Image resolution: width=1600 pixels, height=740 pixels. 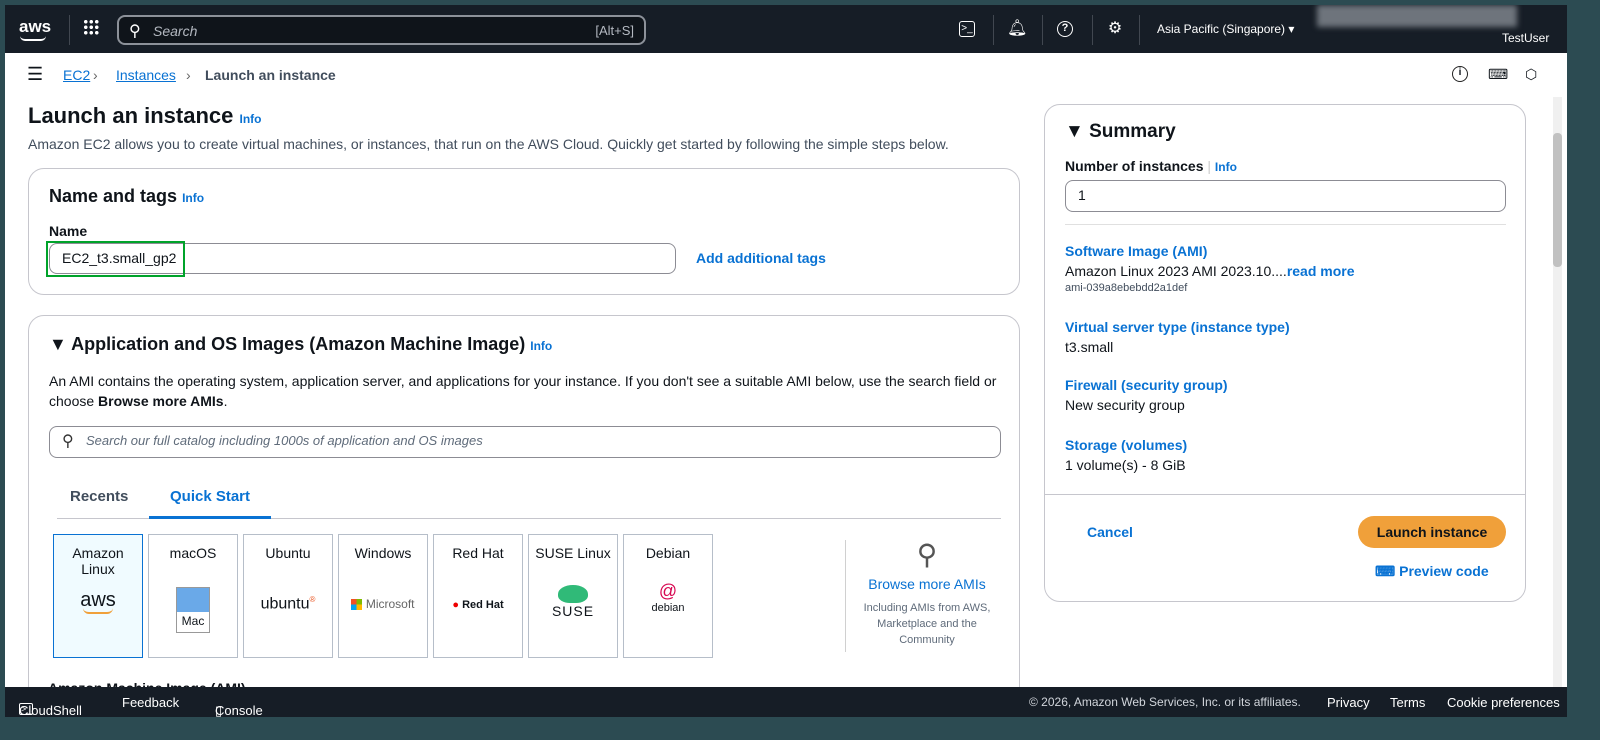 What do you see at coordinates (1417, 16) in the screenshot?
I see `account-id-redacted` at bounding box center [1417, 16].